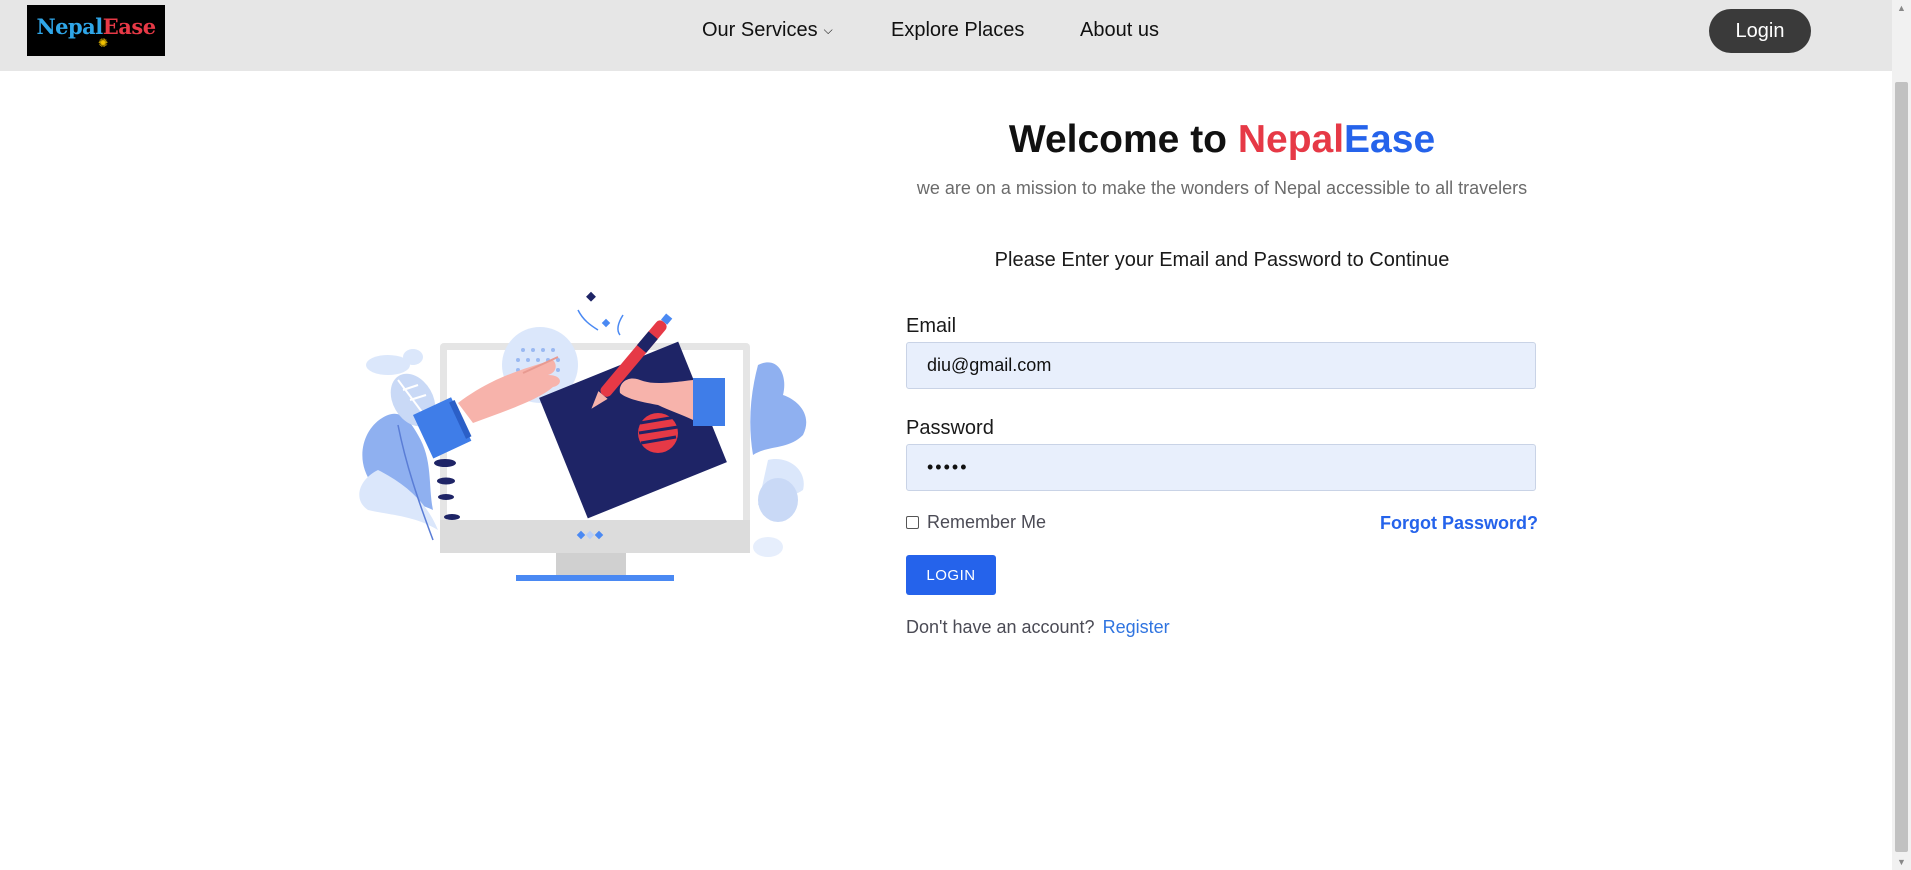 The image size is (1911, 870). I want to click on email-field, so click(1221, 365).